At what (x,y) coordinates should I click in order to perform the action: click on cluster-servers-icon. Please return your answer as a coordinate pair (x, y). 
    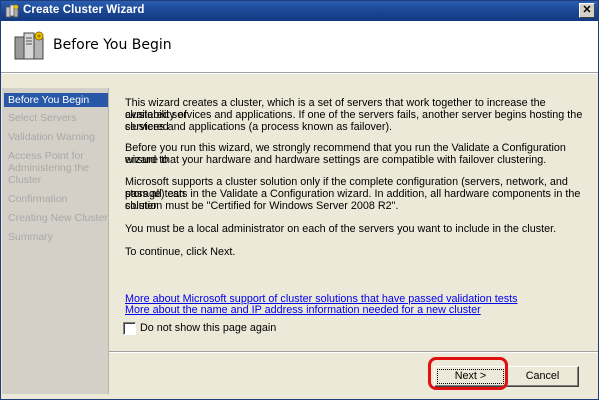
    Looking at the image, I should click on (29, 45).